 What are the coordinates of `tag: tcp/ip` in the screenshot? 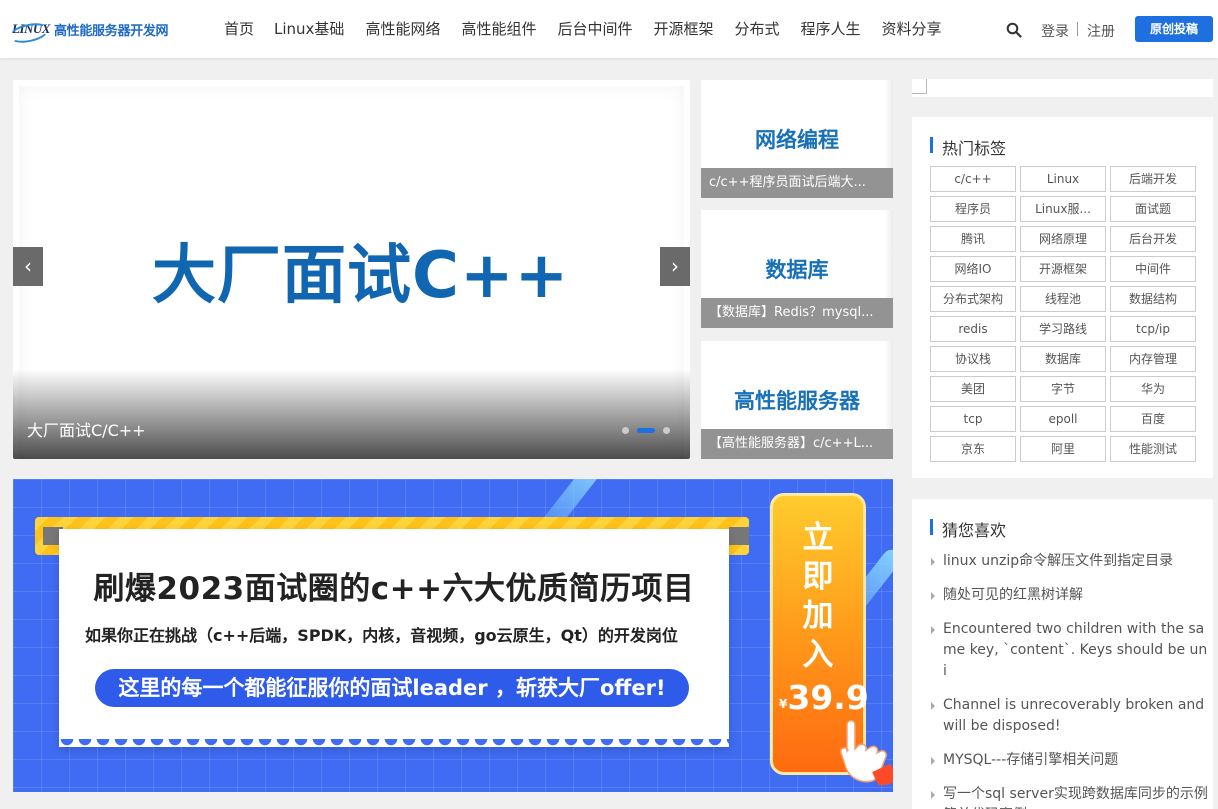 It's located at (1153, 329).